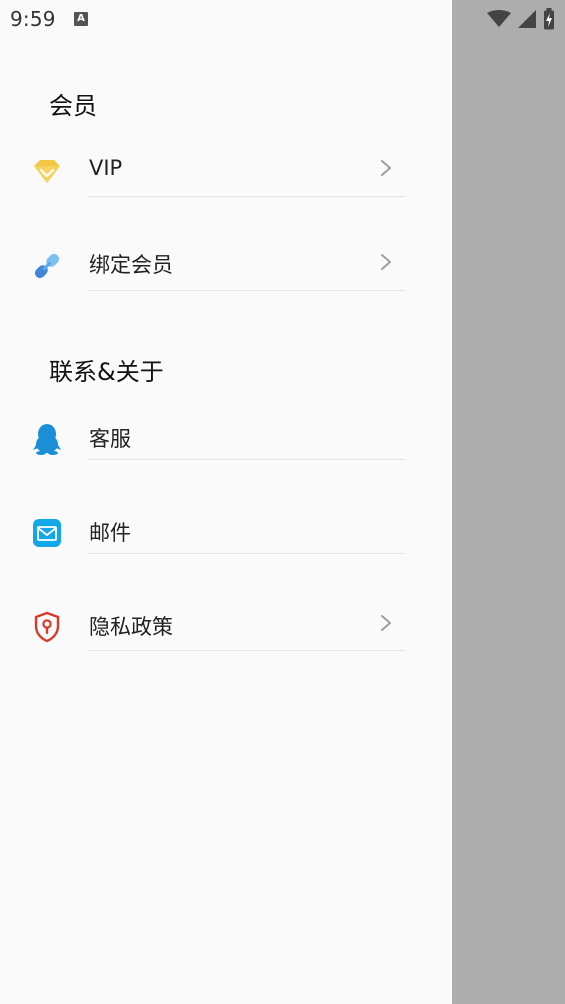  What do you see at coordinates (106, 372) in the screenshot?
I see `section-title-contact-about: 联系&关于` at bounding box center [106, 372].